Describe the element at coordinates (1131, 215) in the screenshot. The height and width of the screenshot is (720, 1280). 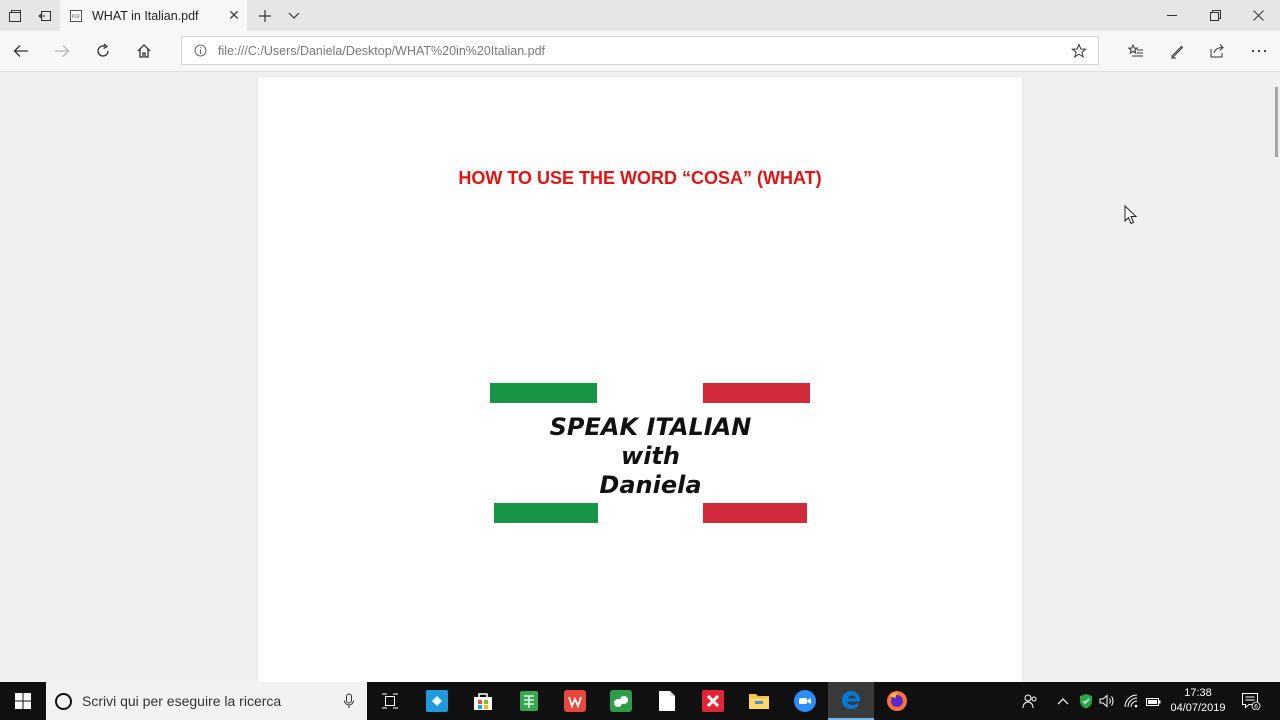
I see `mouse-cursor-icon` at that location.